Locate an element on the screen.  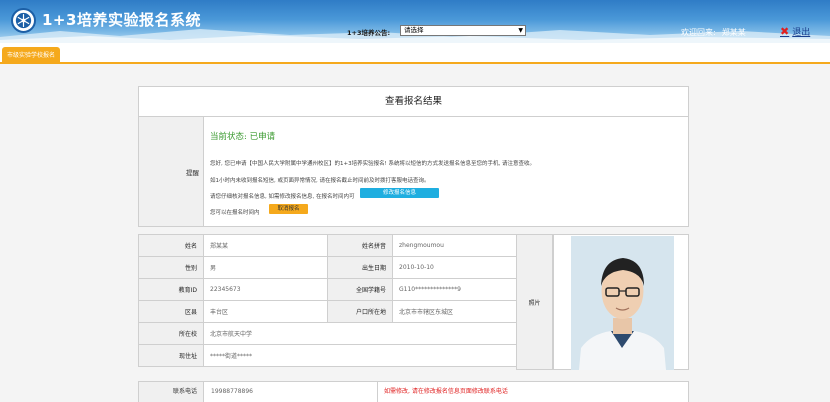
notice-select: 请选择 ▼ is located at coordinates (463, 30).